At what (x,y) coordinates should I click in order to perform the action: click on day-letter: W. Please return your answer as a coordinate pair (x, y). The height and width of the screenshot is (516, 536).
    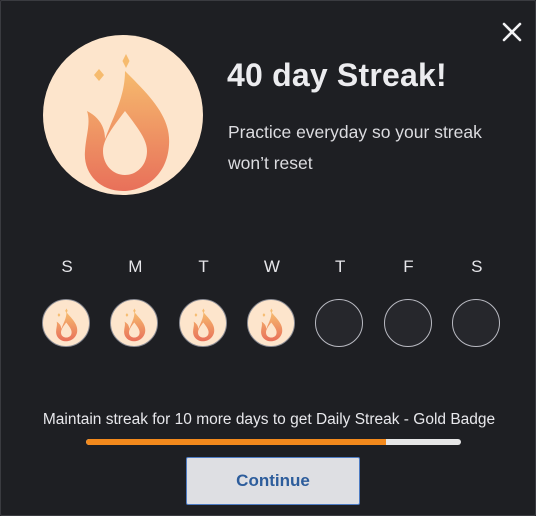
    Looking at the image, I should click on (271, 266).